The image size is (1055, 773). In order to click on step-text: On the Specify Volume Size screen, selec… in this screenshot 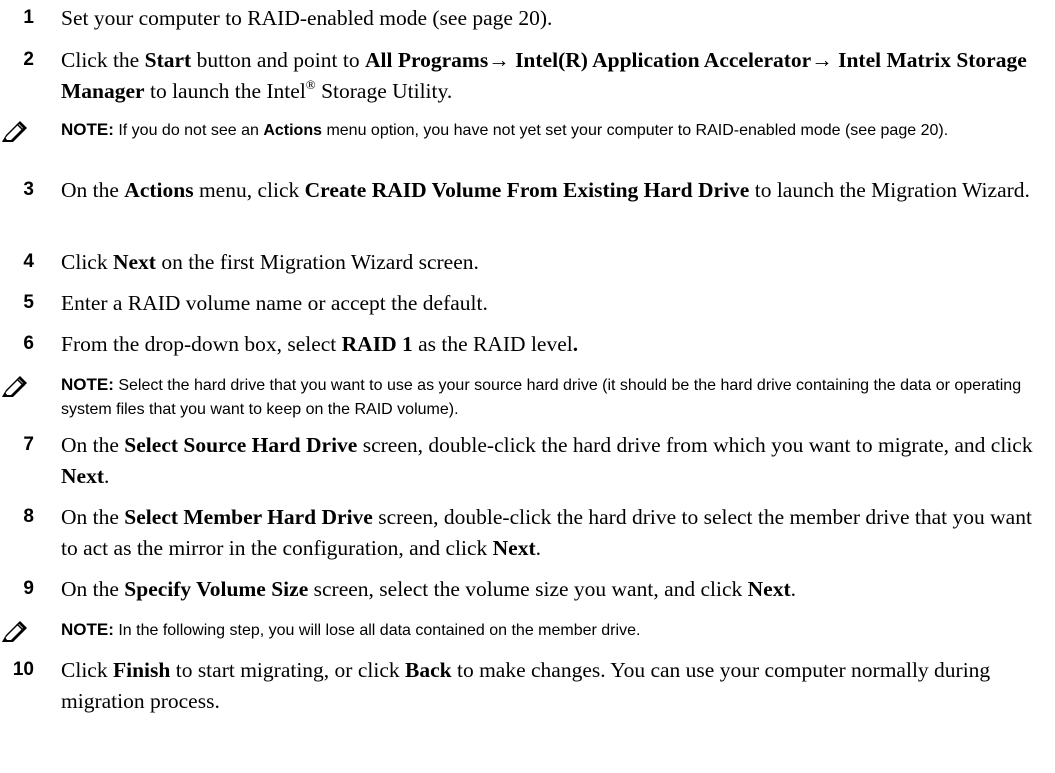, I will do `click(429, 589)`.